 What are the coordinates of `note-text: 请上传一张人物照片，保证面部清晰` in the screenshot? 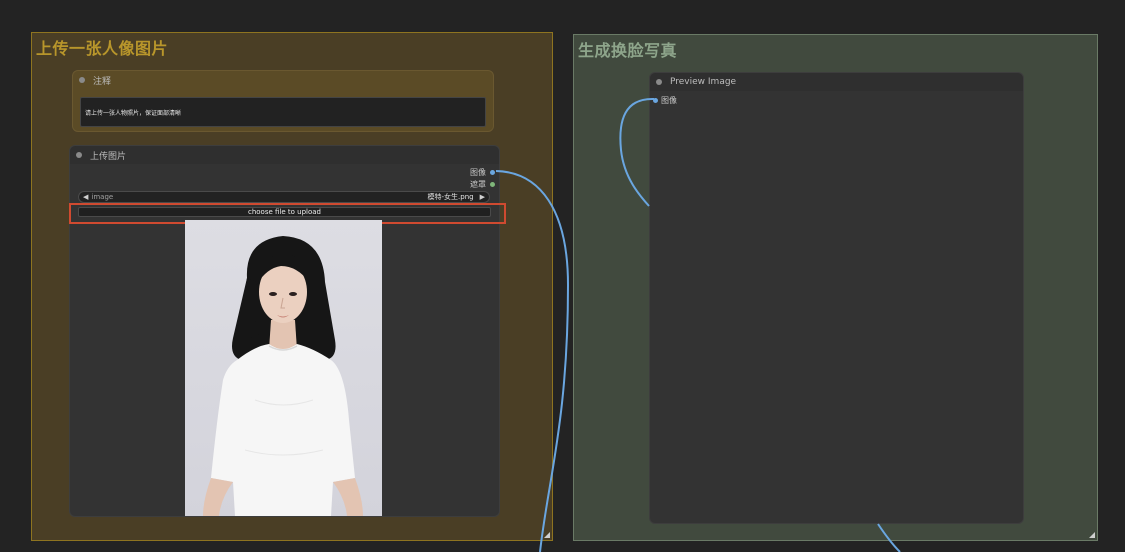 It's located at (133, 113).